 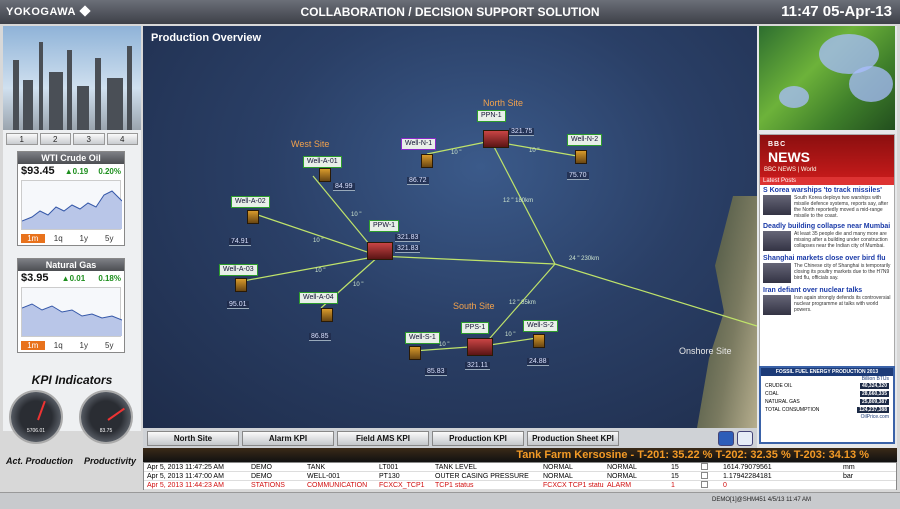 What do you see at coordinates (22, 139) in the screenshot?
I see `tab-1: 1` at bounding box center [22, 139].